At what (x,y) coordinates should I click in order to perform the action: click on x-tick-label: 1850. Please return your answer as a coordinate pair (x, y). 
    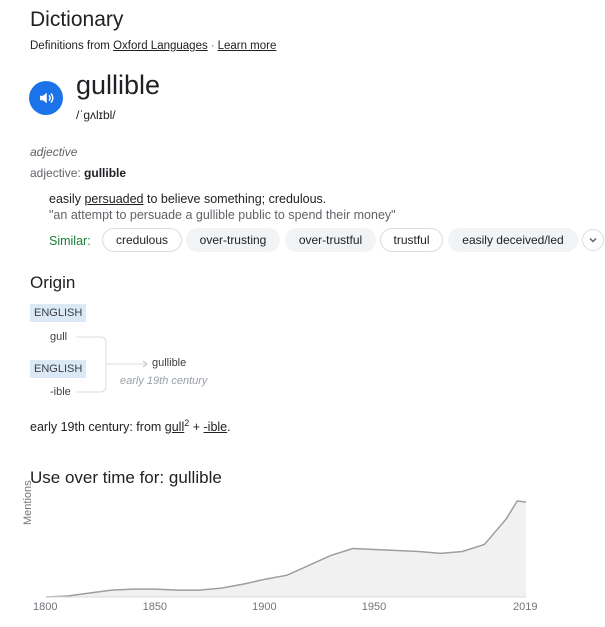
    Looking at the image, I should click on (155, 607).